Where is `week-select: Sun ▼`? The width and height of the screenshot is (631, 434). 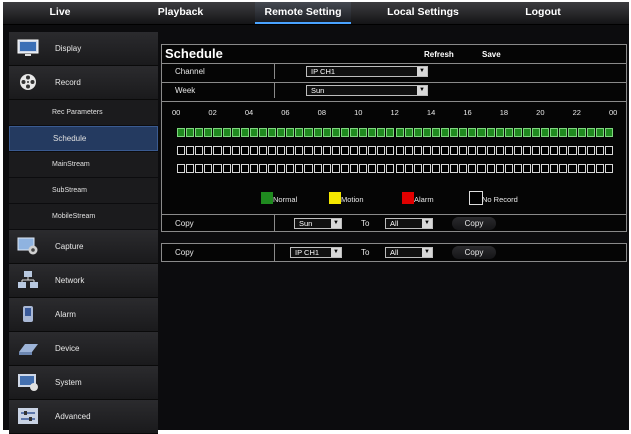 week-select: Sun ▼ is located at coordinates (367, 90).